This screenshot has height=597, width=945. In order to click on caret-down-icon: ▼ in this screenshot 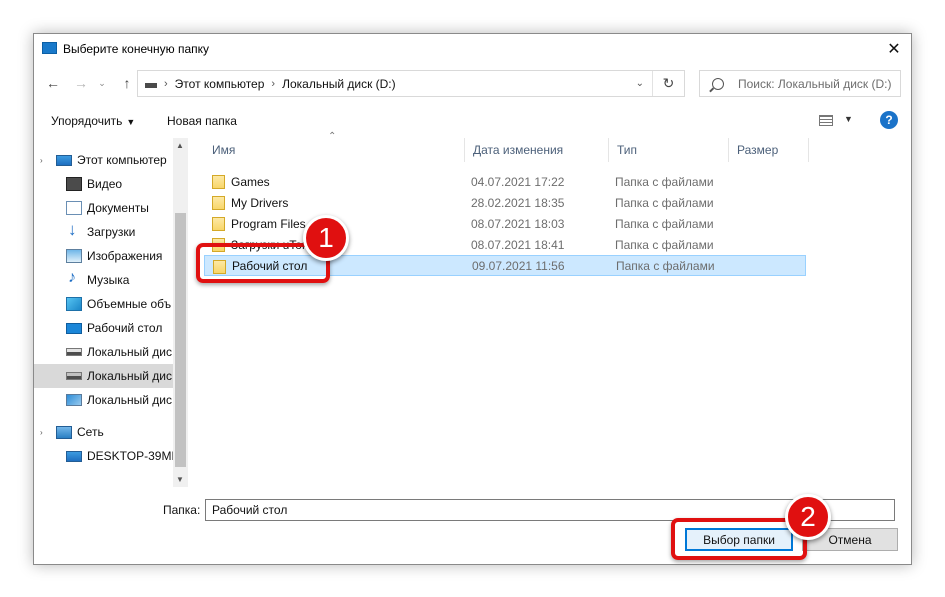, I will do `click(131, 122)`.